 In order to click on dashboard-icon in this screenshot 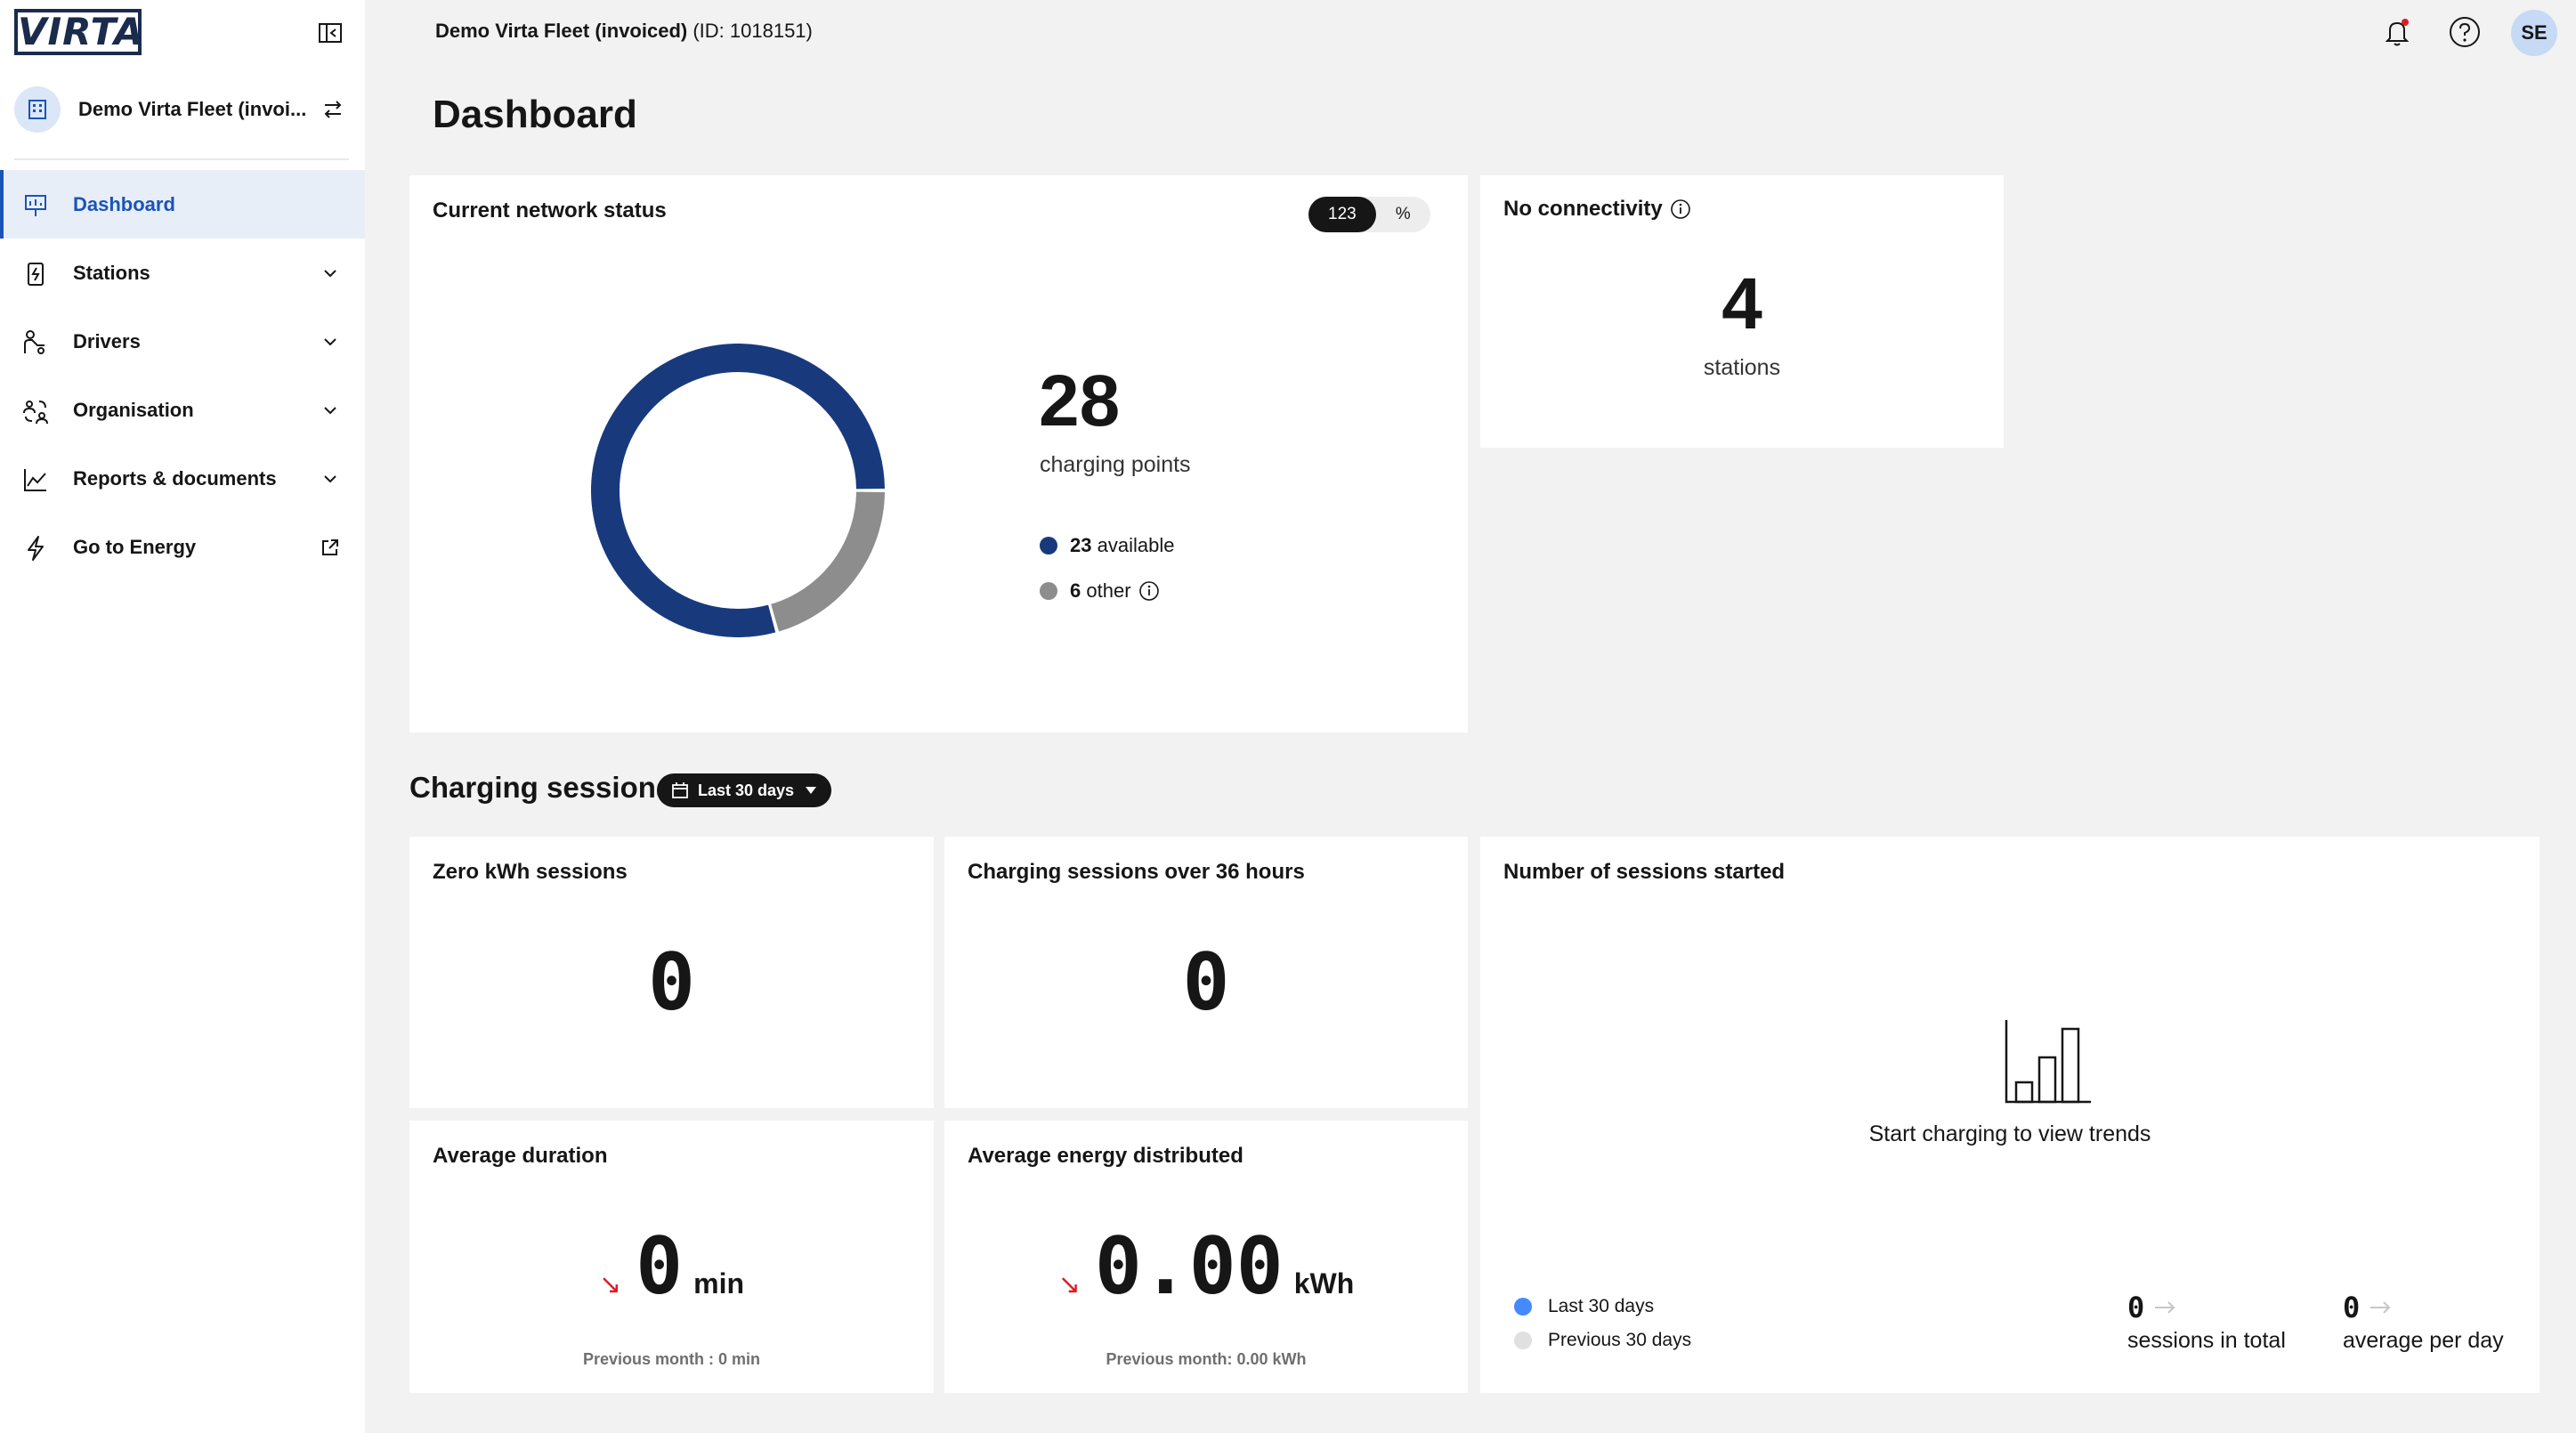, I will do `click(35, 206)`.